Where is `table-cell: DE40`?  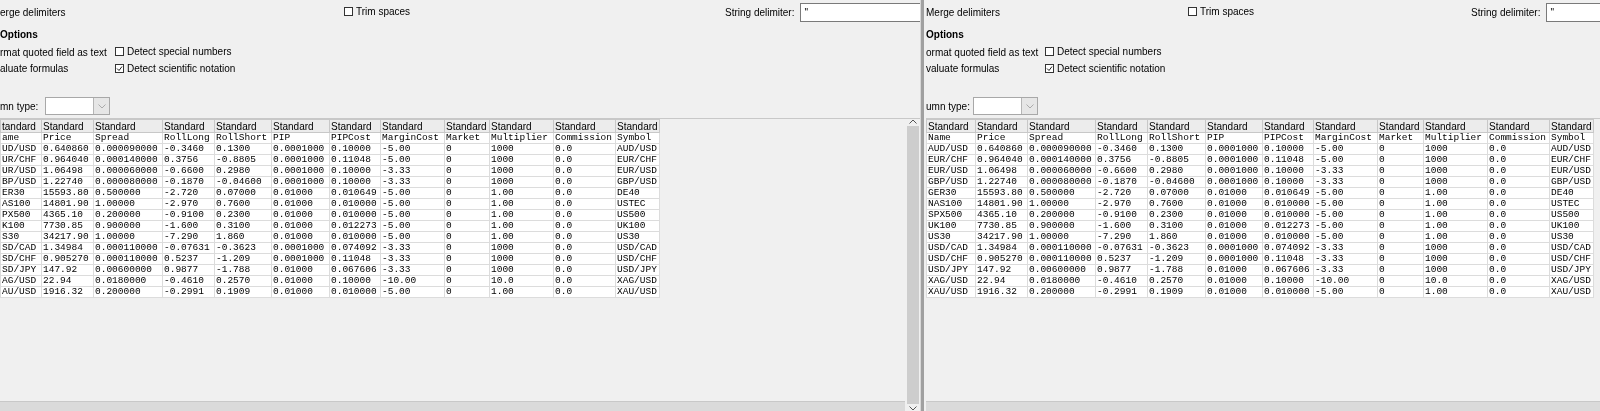 table-cell: DE40 is located at coordinates (1571, 193).